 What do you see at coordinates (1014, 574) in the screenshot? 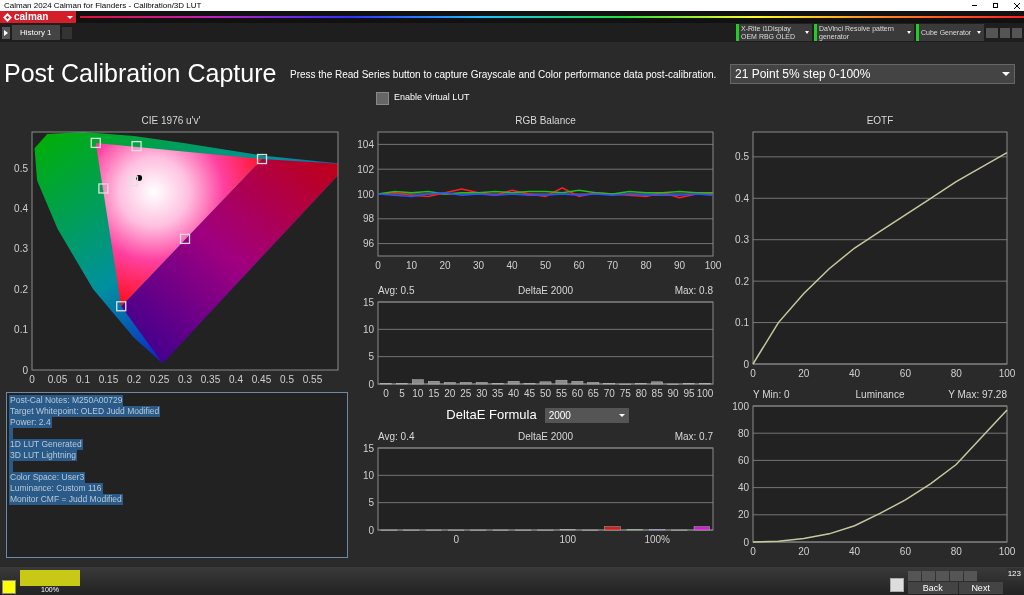
I see `counter-badge: 123` at bounding box center [1014, 574].